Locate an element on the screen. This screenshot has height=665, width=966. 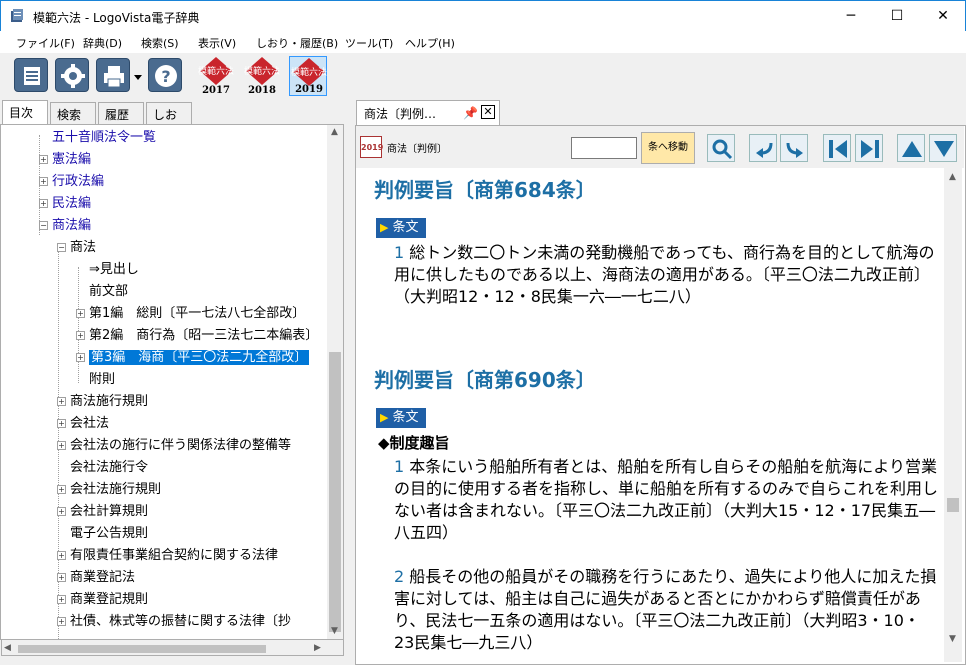
help-button: ? is located at coordinates (165, 75).